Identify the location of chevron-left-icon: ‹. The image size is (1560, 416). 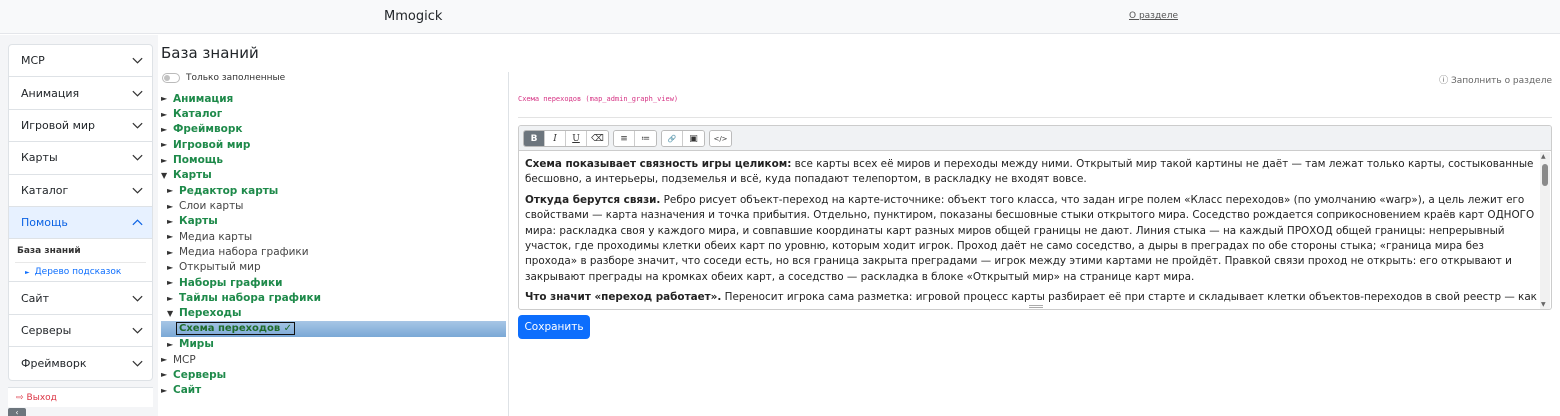
(17, 412).